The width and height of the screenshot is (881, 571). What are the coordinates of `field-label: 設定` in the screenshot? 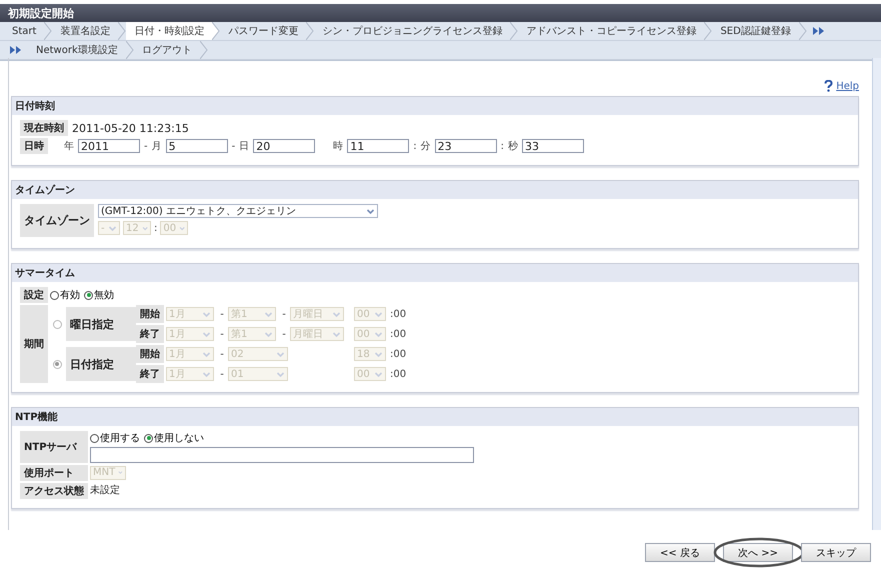 It's located at (34, 295).